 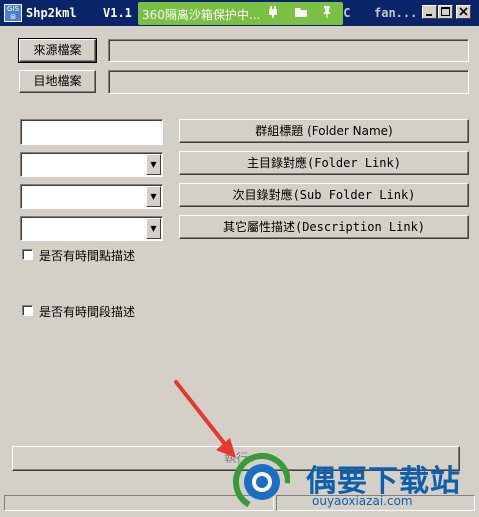 What do you see at coordinates (324, 131) in the screenshot?
I see `group-title-button: 群組標題 (Folder Name)` at bounding box center [324, 131].